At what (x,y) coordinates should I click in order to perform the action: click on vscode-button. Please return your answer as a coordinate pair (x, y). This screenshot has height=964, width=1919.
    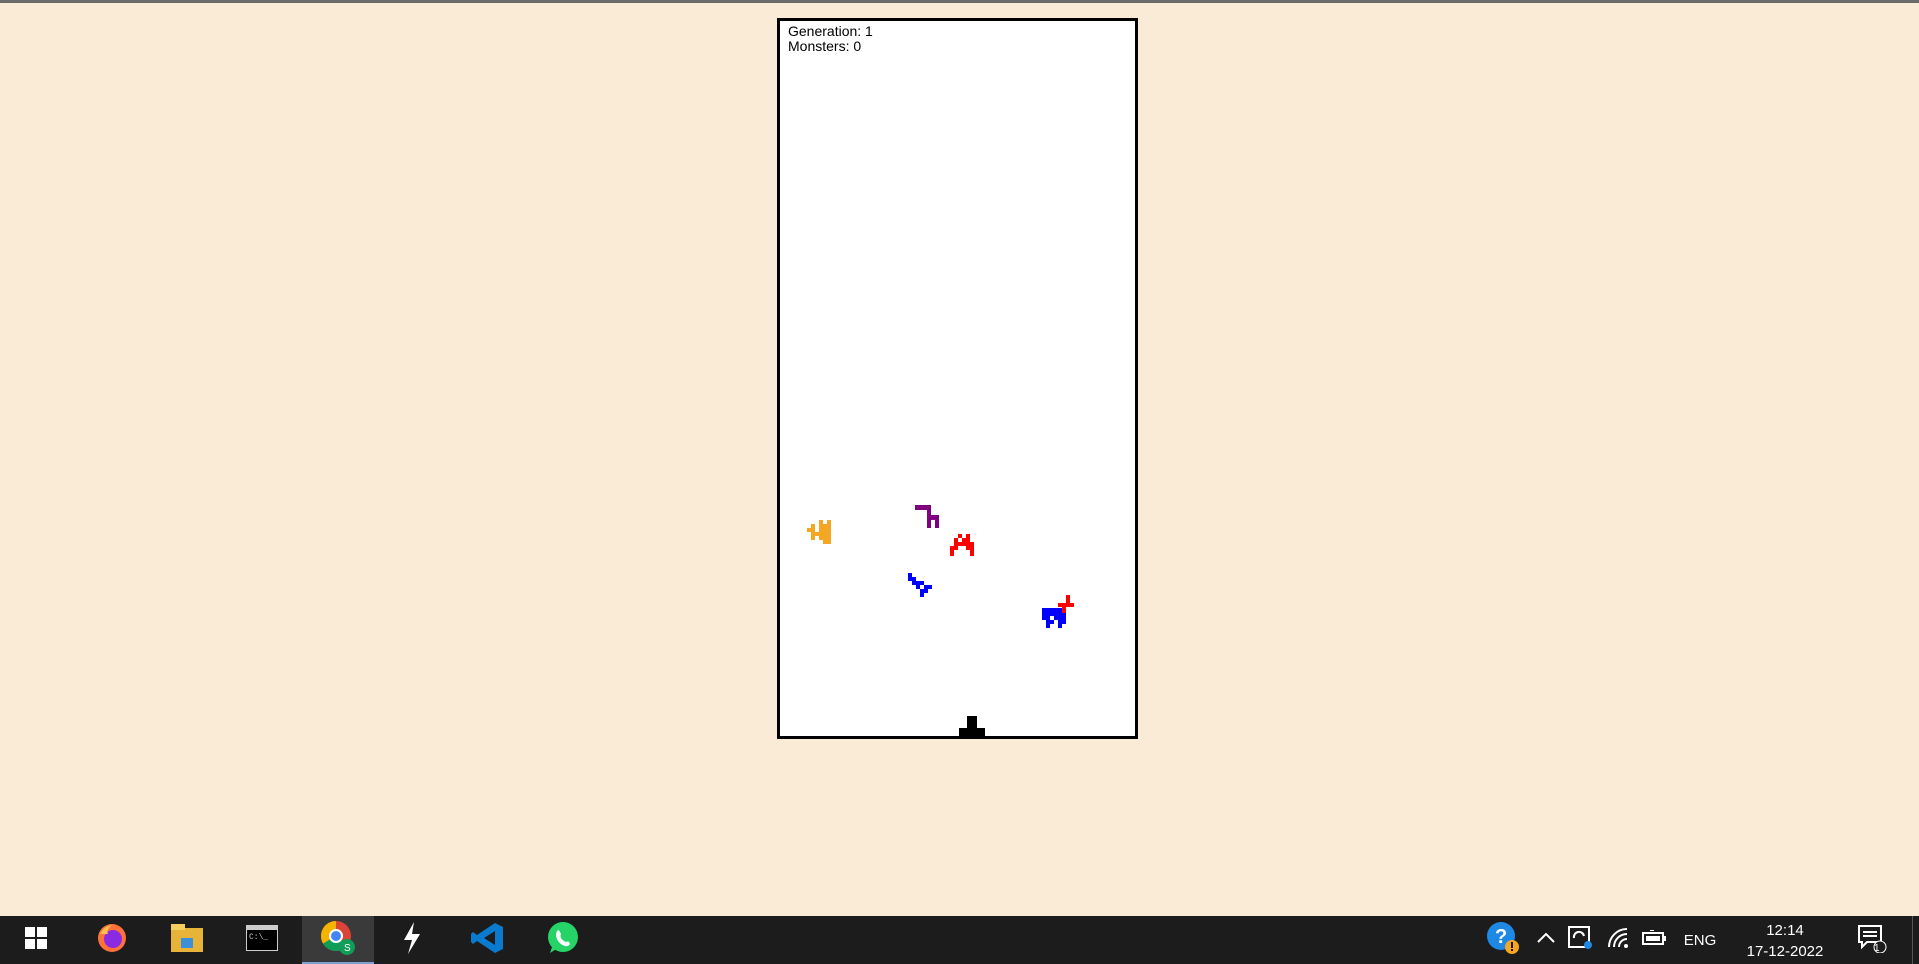
    Looking at the image, I should click on (488, 940).